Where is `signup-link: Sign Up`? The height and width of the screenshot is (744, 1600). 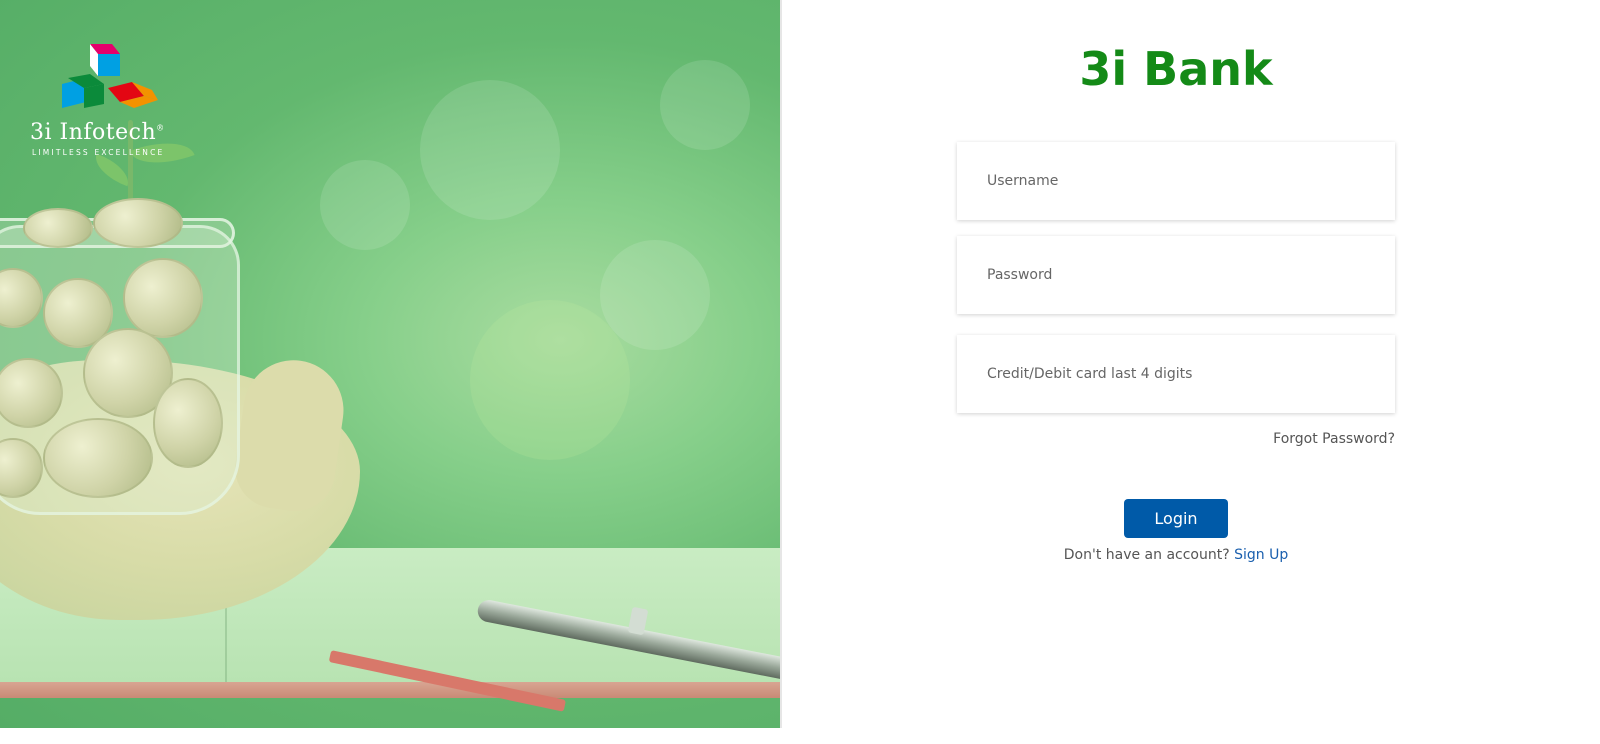
signup-link: Sign Up is located at coordinates (1261, 555).